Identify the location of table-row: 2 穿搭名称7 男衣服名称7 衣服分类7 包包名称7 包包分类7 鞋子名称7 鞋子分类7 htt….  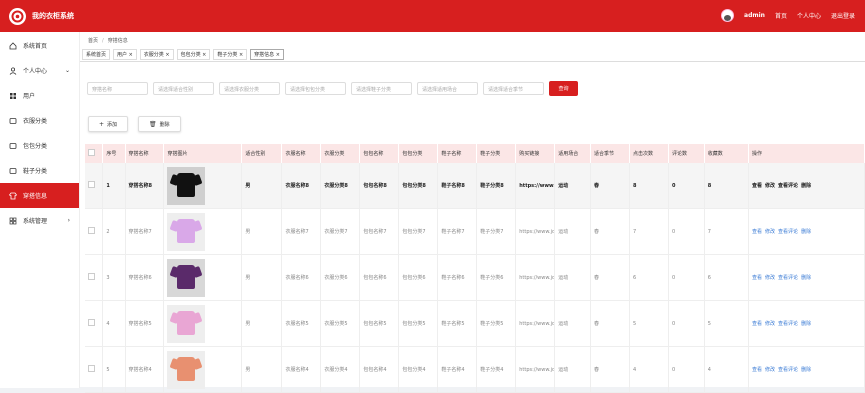
(475, 231).